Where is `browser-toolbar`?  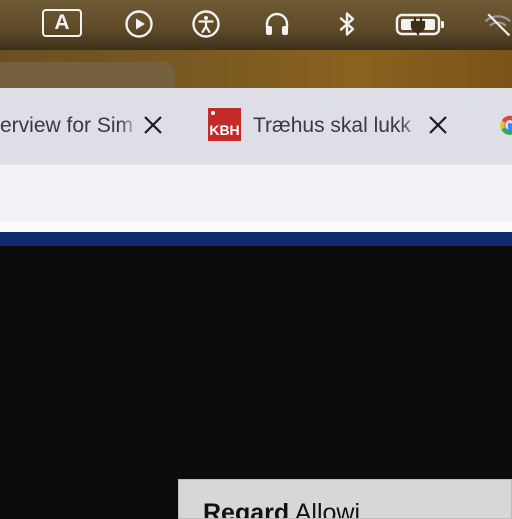
browser-toolbar is located at coordinates (256, 193).